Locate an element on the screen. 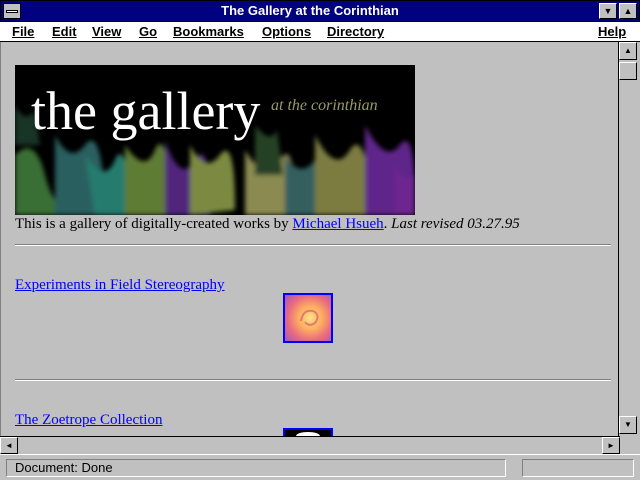  status-text: Document: Done is located at coordinates (256, 468).